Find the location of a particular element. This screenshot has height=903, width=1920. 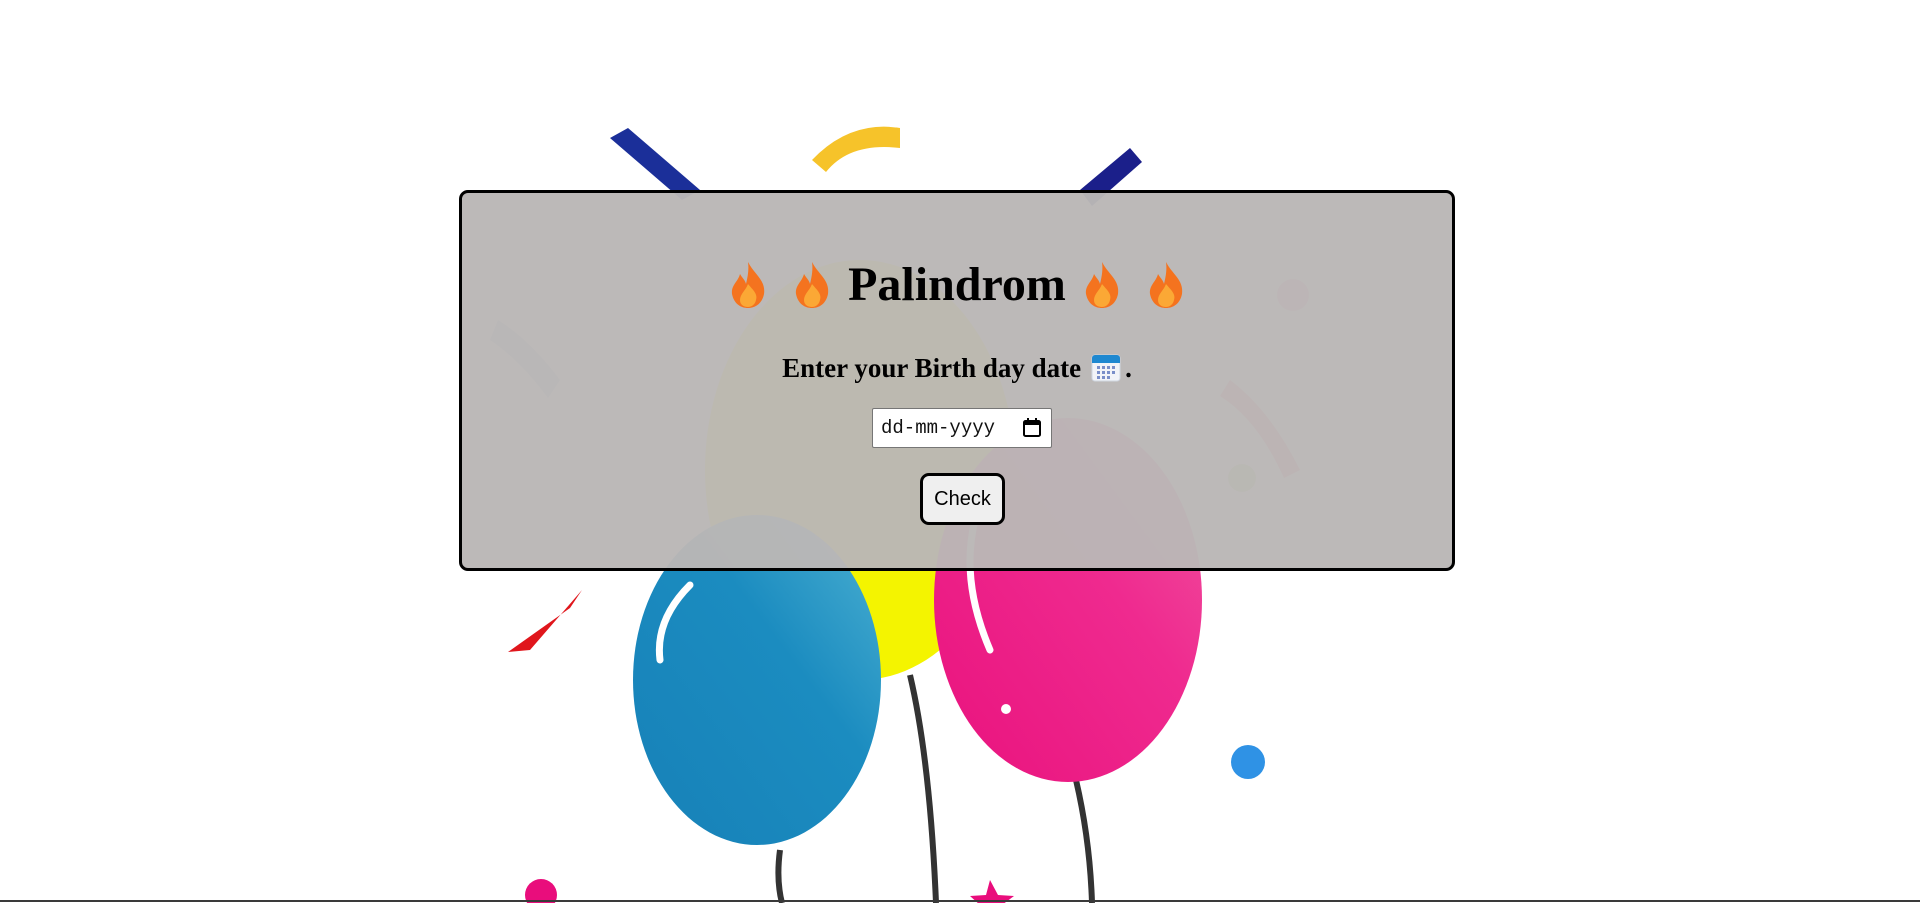

calendar-emoji-icon is located at coordinates (1106, 368).